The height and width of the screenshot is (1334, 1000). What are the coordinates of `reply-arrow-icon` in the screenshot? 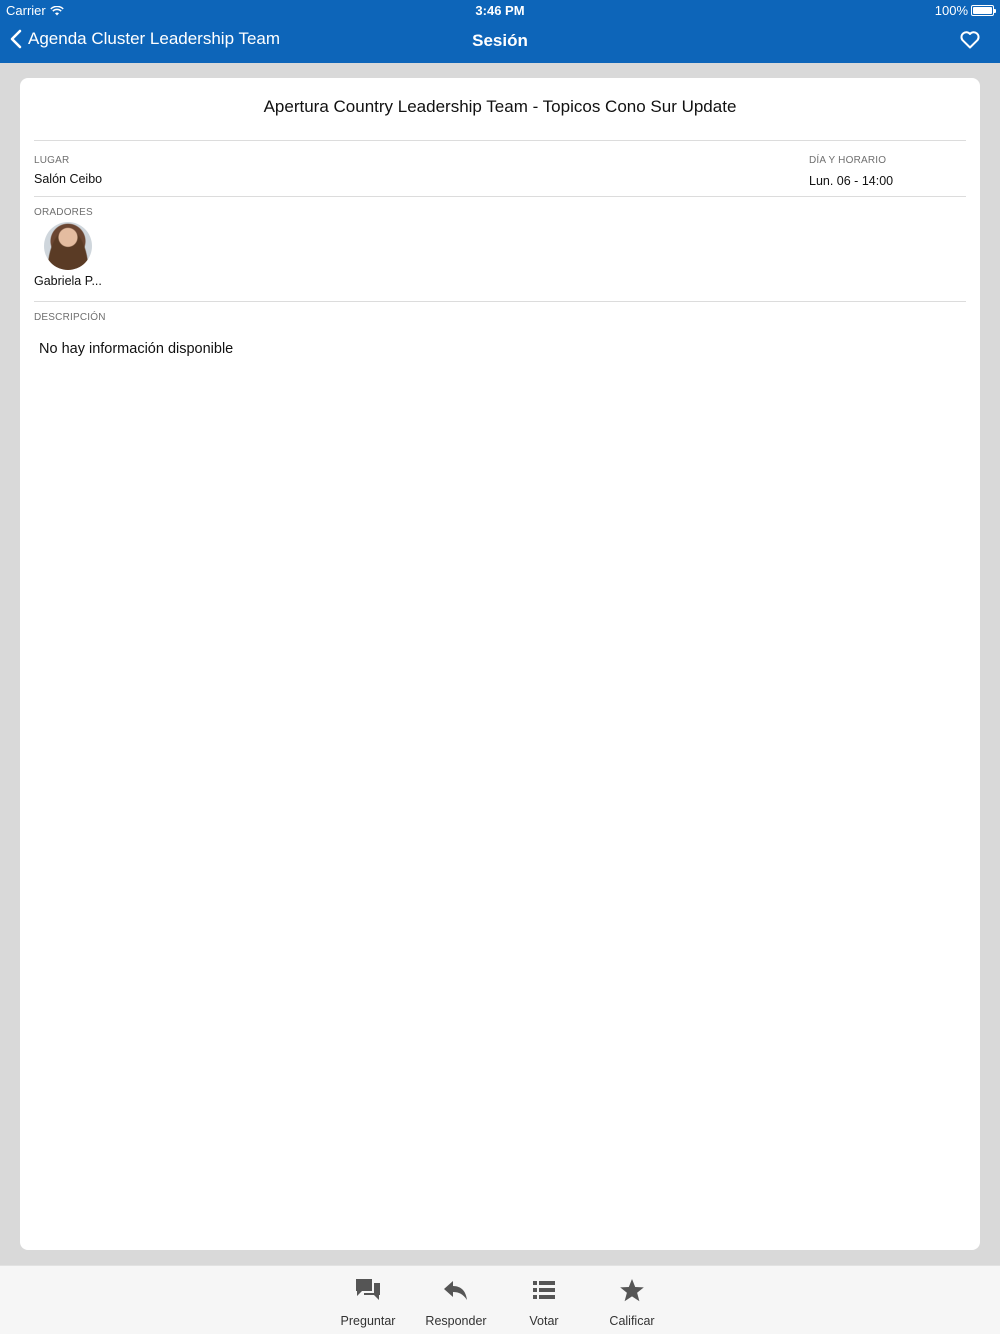 It's located at (455, 1290).